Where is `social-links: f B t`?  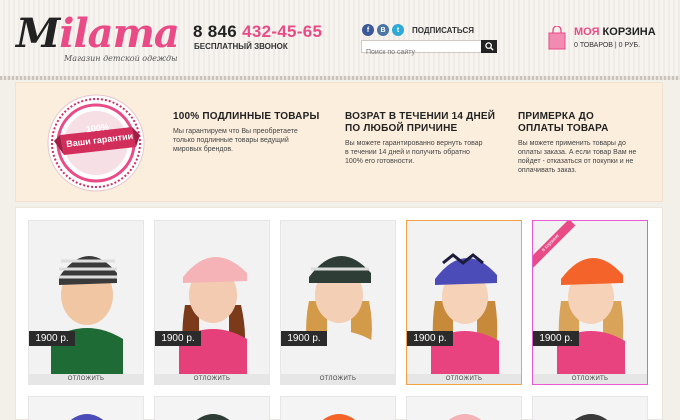 social-links: f B t is located at coordinates (383, 30).